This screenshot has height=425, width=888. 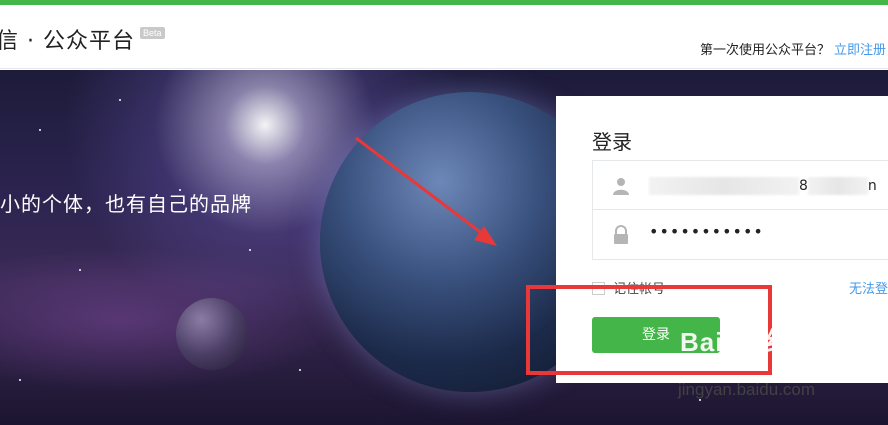 I want to click on forgot-login-link: 无法登, so click(x=868, y=287).